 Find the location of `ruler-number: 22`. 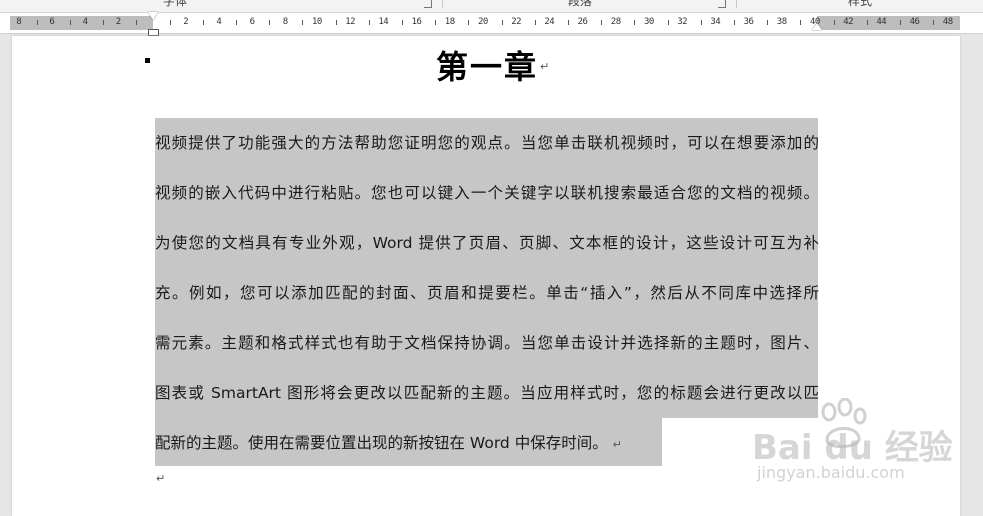

ruler-number: 22 is located at coordinates (516, 22).